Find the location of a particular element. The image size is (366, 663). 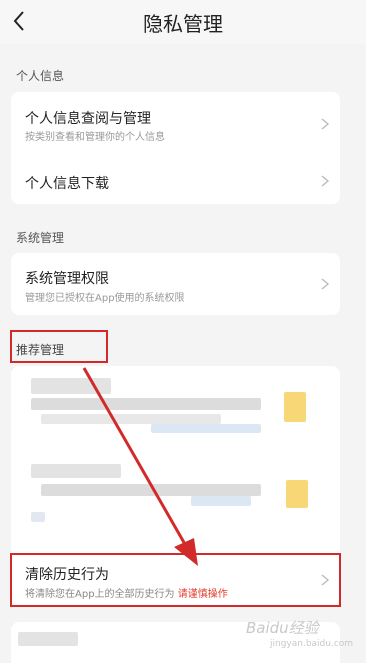

page-title: 隐私管理 is located at coordinates (183, 24).